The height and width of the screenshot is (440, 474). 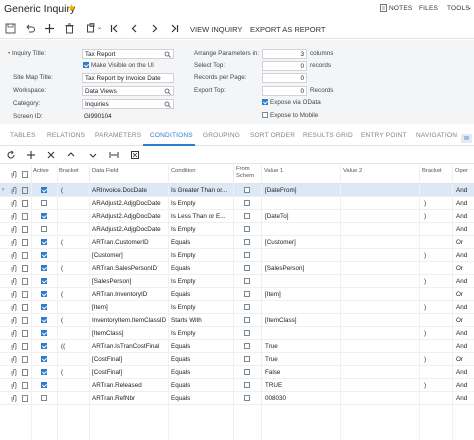 What do you see at coordinates (265, 102) in the screenshot?
I see `expose-odata-checkbox` at bounding box center [265, 102].